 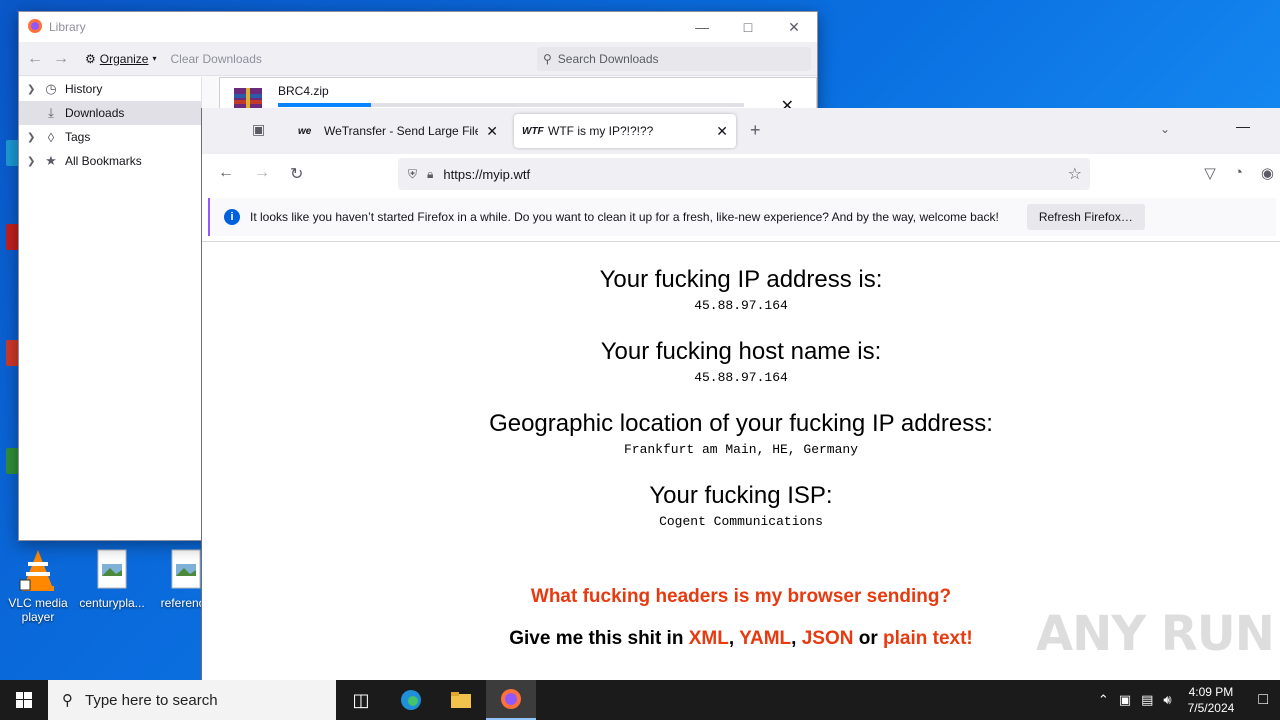 What do you see at coordinates (741, 521) in the screenshot?
I see `isp-value: Cogent Communications` at bounding box center [741, 521].